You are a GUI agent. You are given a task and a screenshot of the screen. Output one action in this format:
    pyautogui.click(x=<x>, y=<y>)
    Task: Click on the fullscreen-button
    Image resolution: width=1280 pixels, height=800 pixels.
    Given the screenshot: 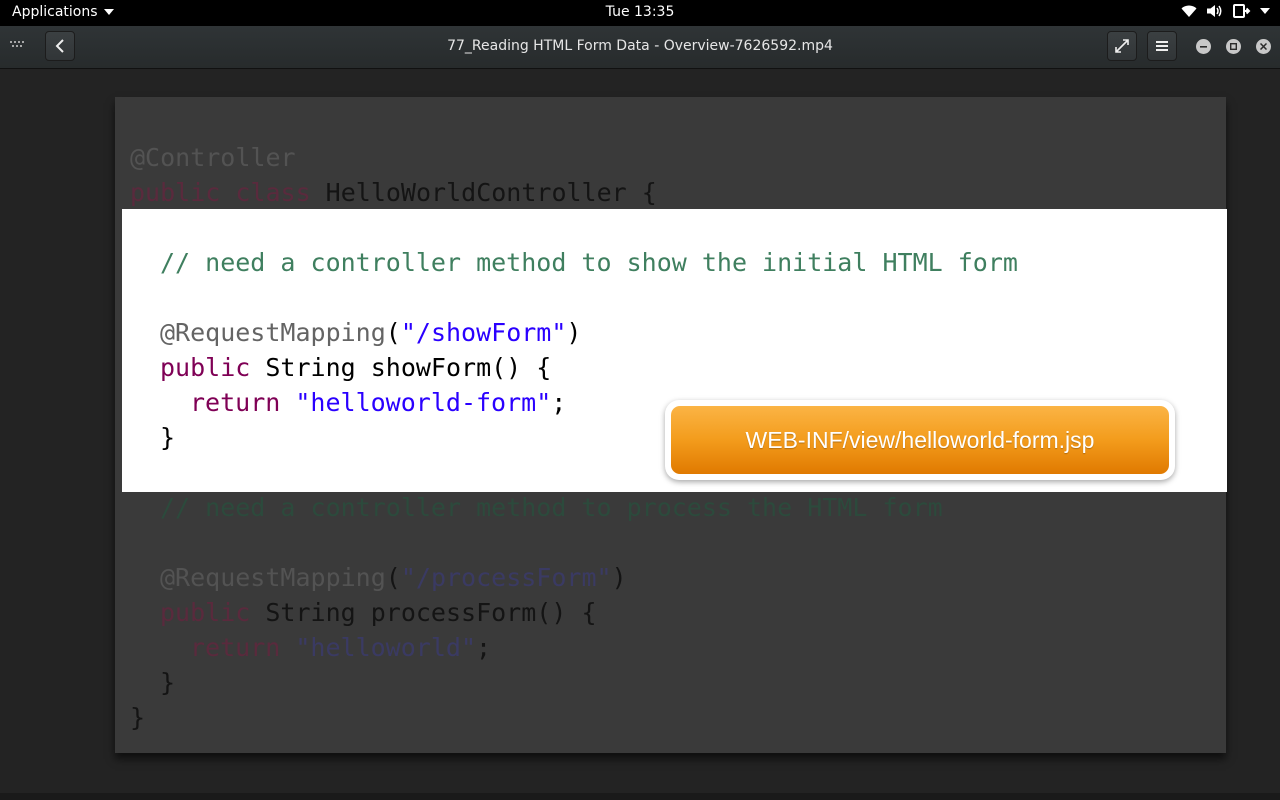 What is the action you would take?
    pyautogui.click(x=1122, y=46)
    